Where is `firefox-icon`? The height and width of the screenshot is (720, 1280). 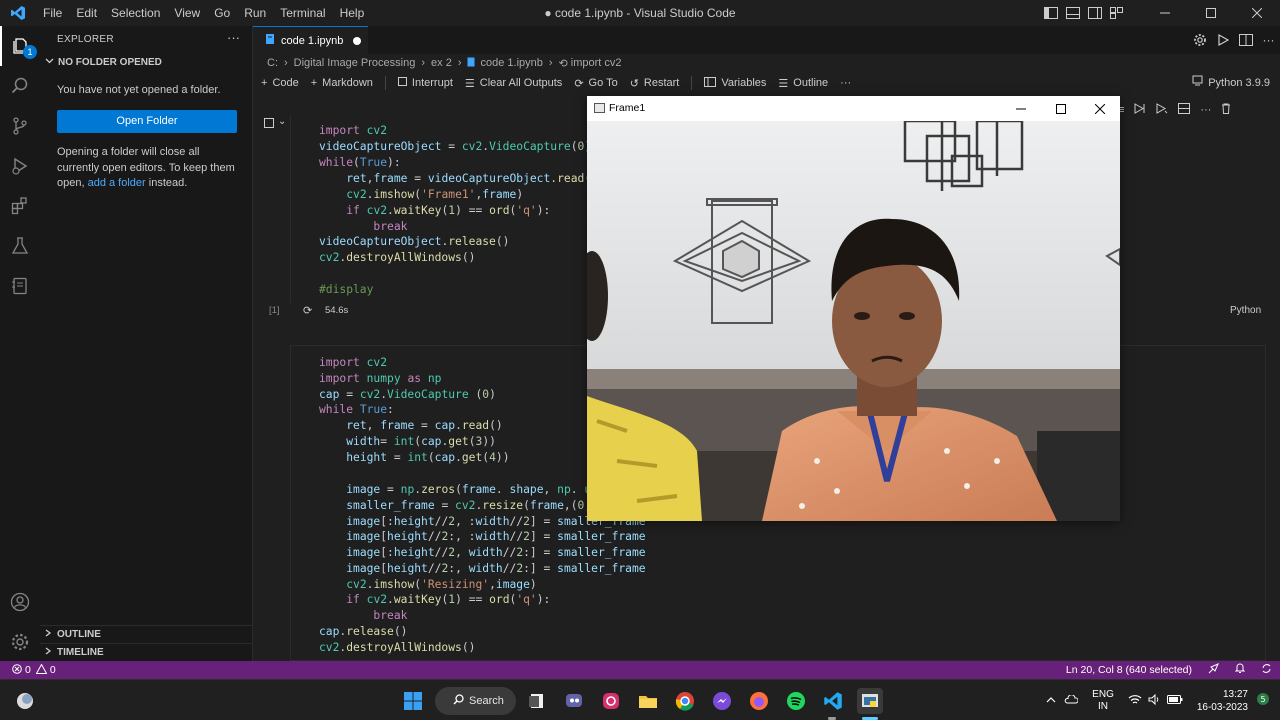 firefox-icon is located at coordinates (759, 701).